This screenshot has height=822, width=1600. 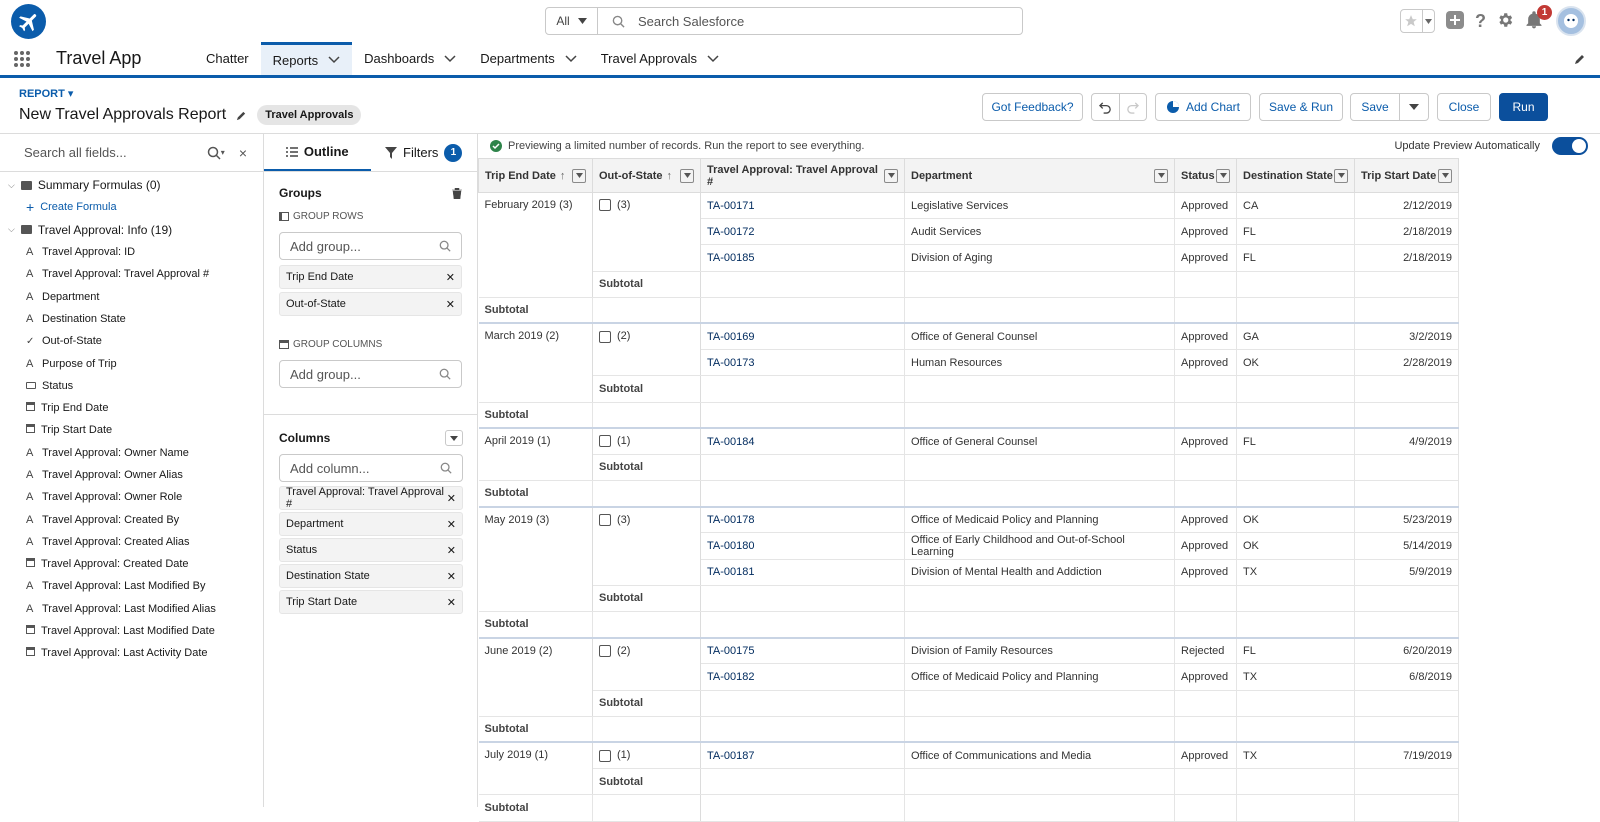 What do you see at coordinates (1406, 175) in the screenshot?
I see `column-header: Trip Start Date` at bounding box center [1406, 175].